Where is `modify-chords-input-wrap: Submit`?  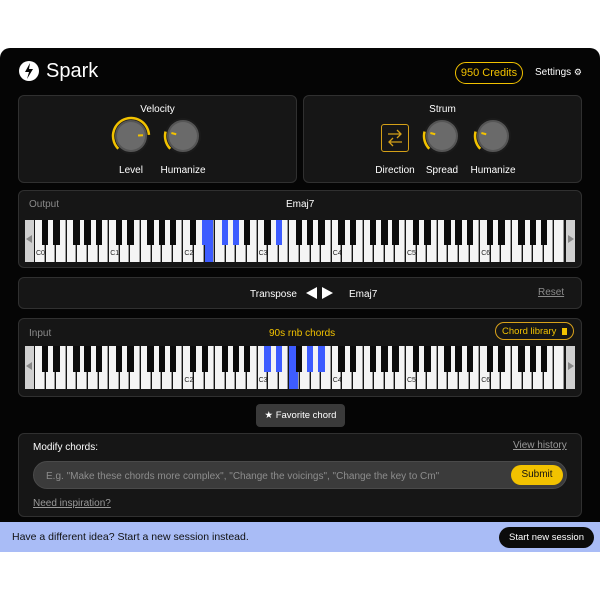
modify-chords-input-wrap: Submit is located at coordinates (300, 475).